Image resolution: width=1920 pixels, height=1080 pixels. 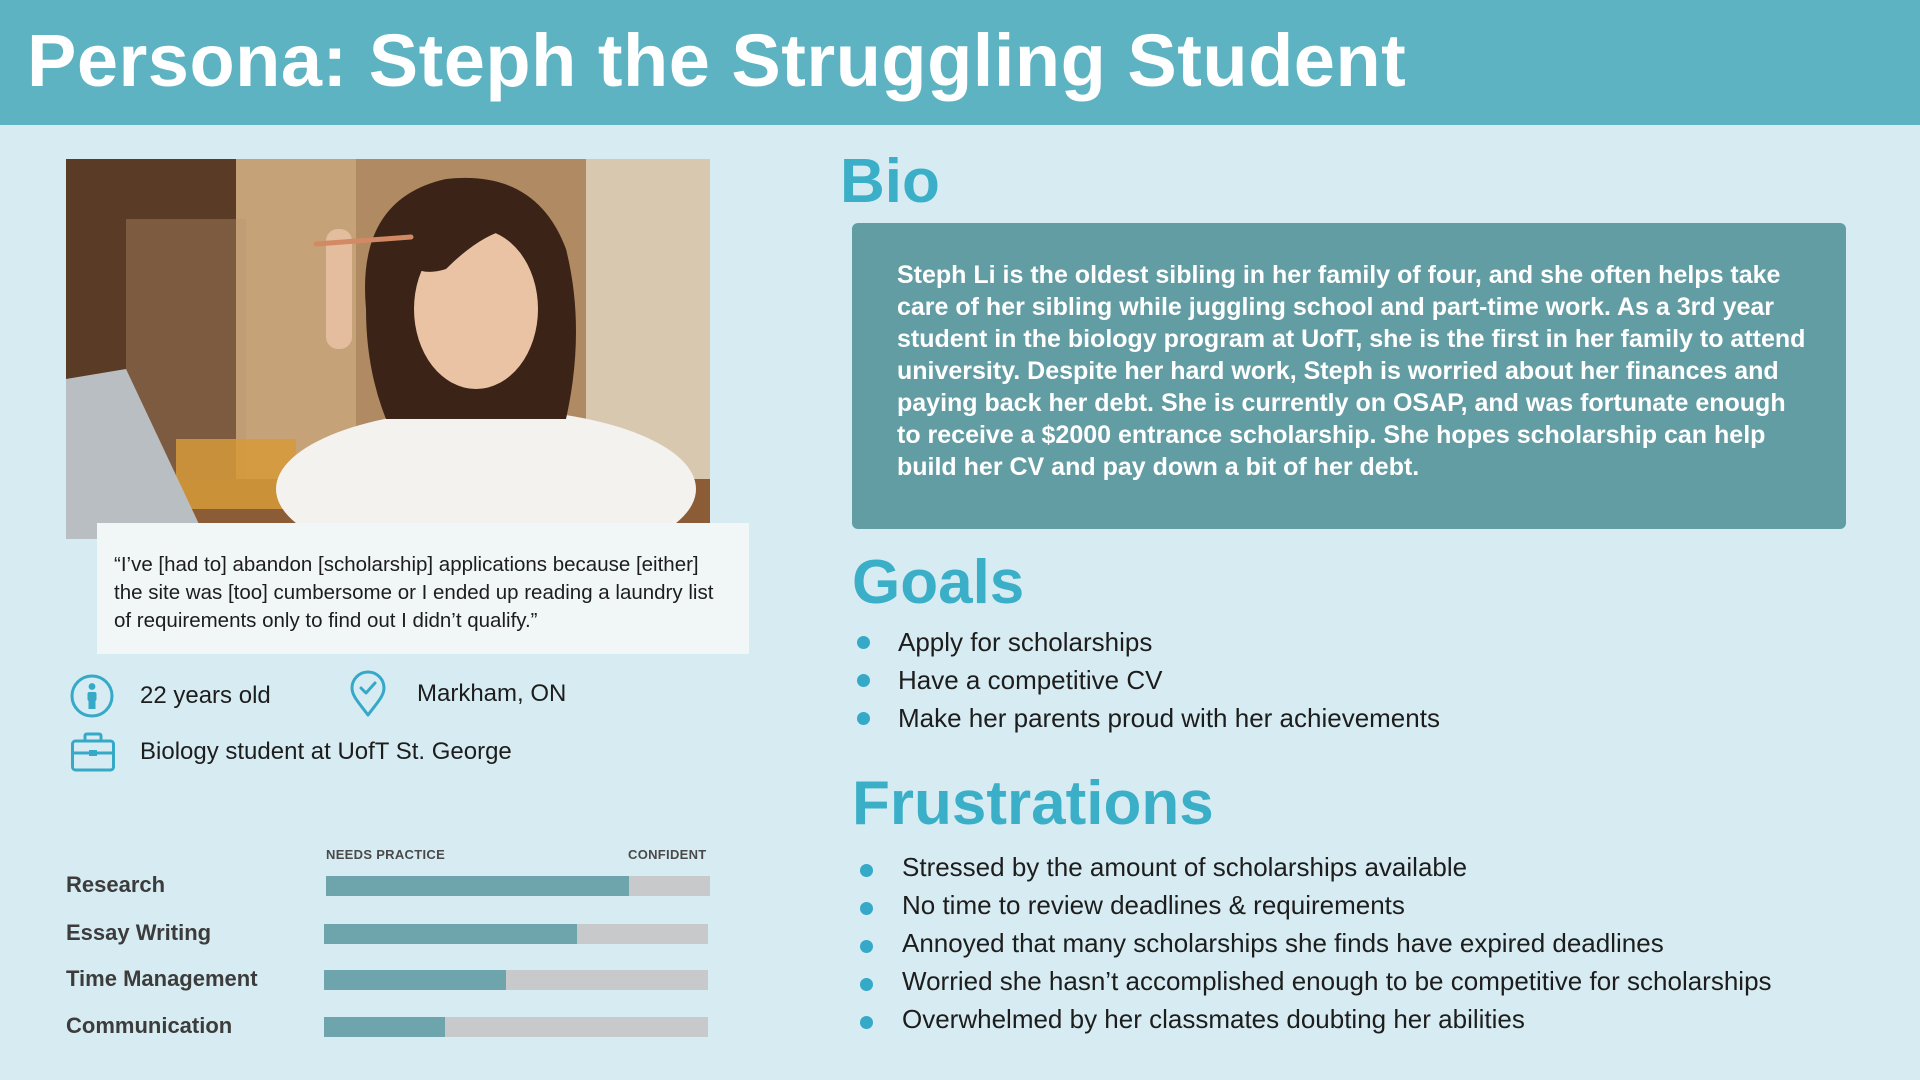 I want to click on goals-heading: Goals, so click(x=938, y=582).